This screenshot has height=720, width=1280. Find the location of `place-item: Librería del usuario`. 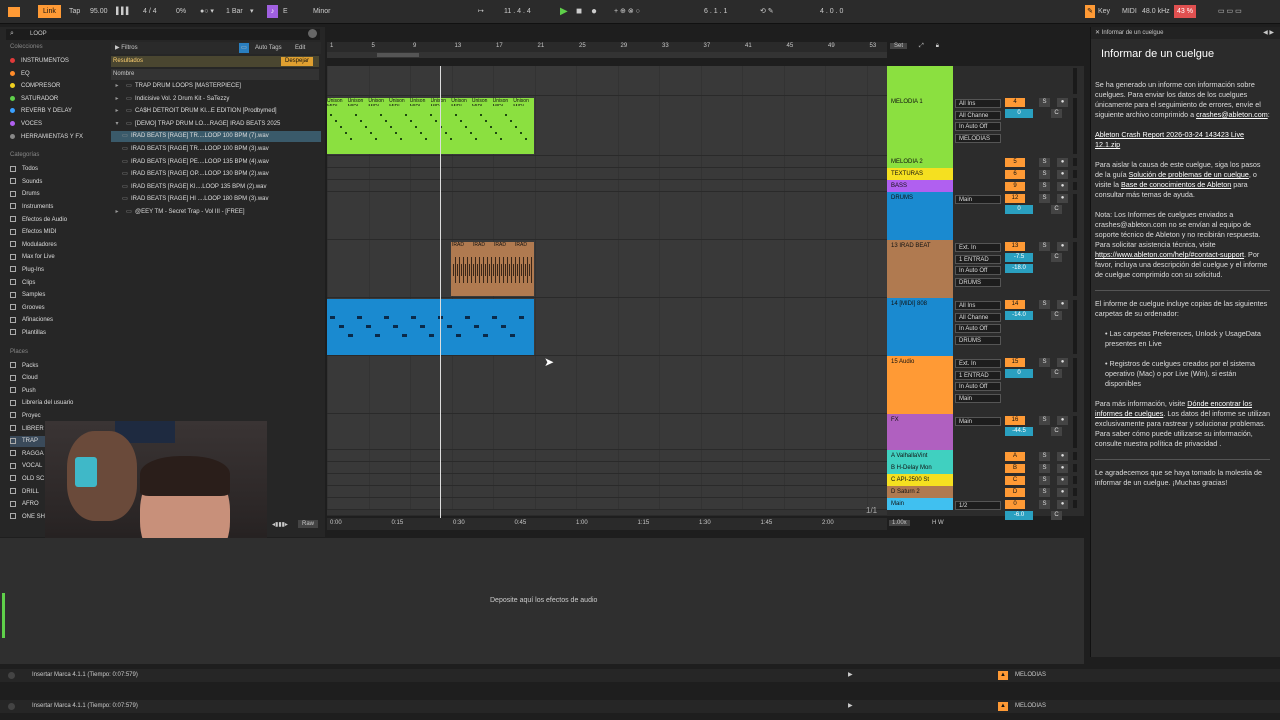

place-item: Librería del usuario is located at coordinates (41, 403).